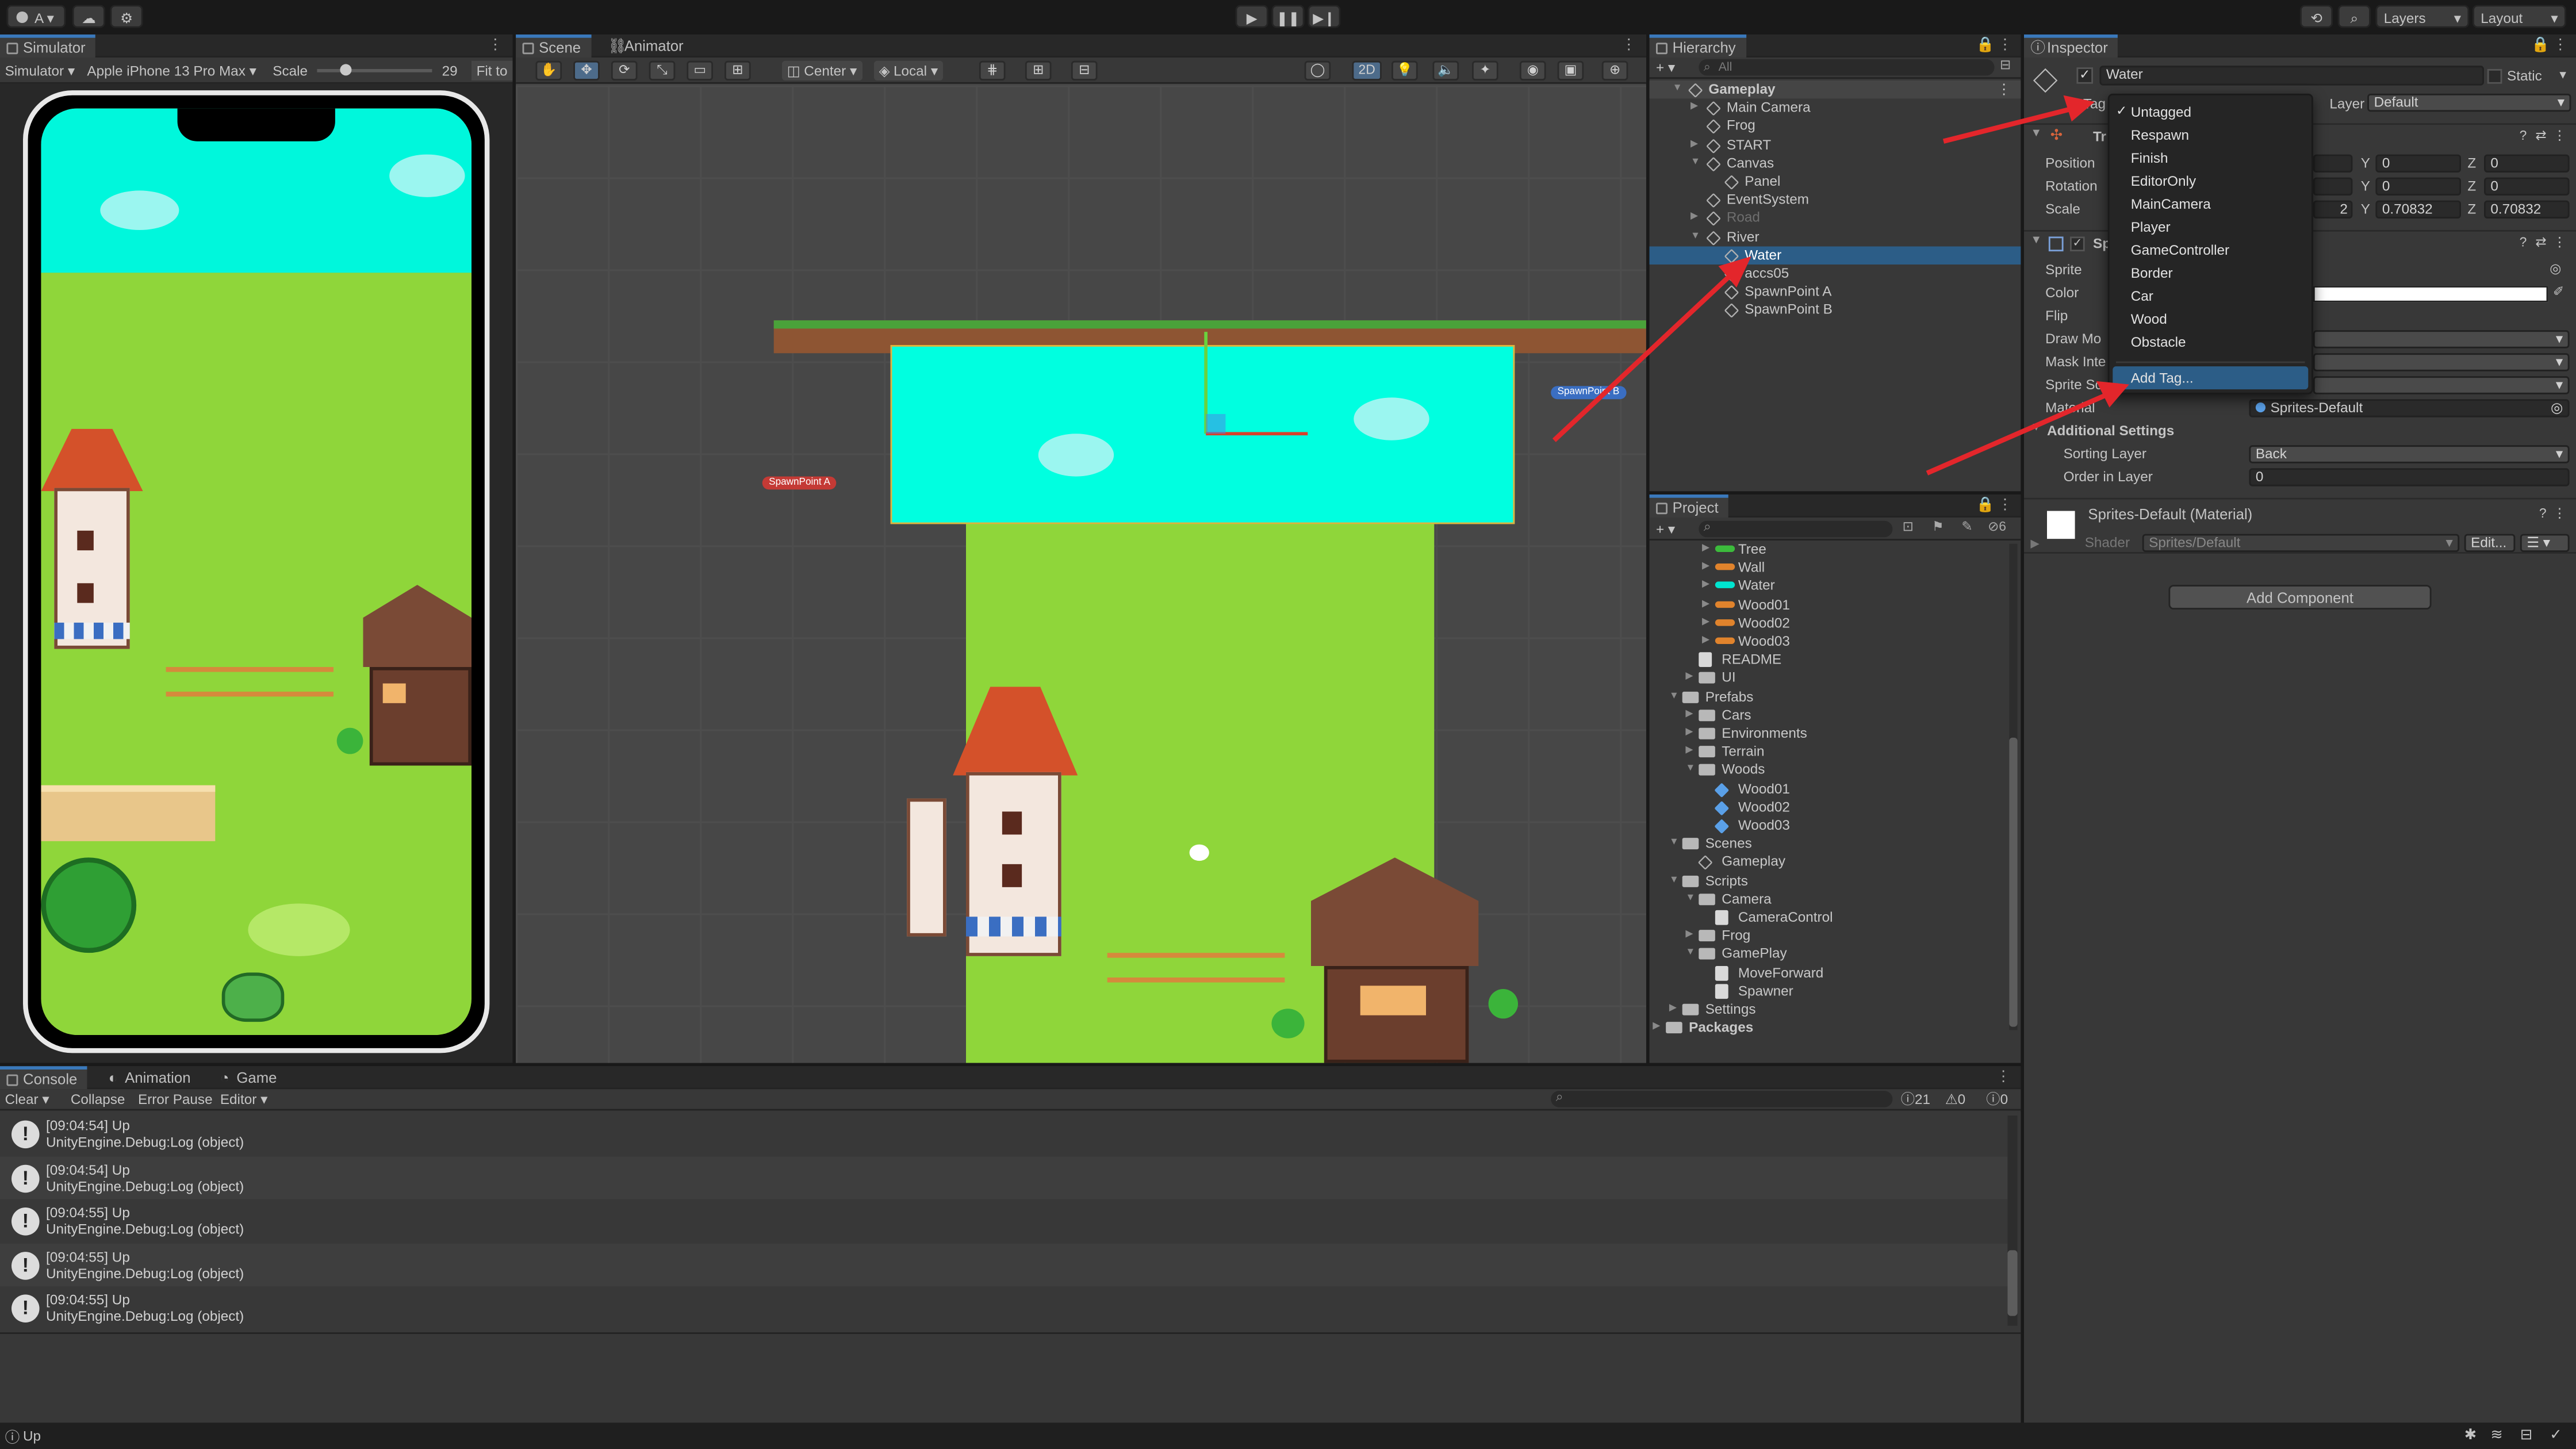 This screenshot has width=2576, height=1449. Describe the element at coordinates (27, 1099) in the screenshot. I see `clear-button: Clear ▾` at that location.